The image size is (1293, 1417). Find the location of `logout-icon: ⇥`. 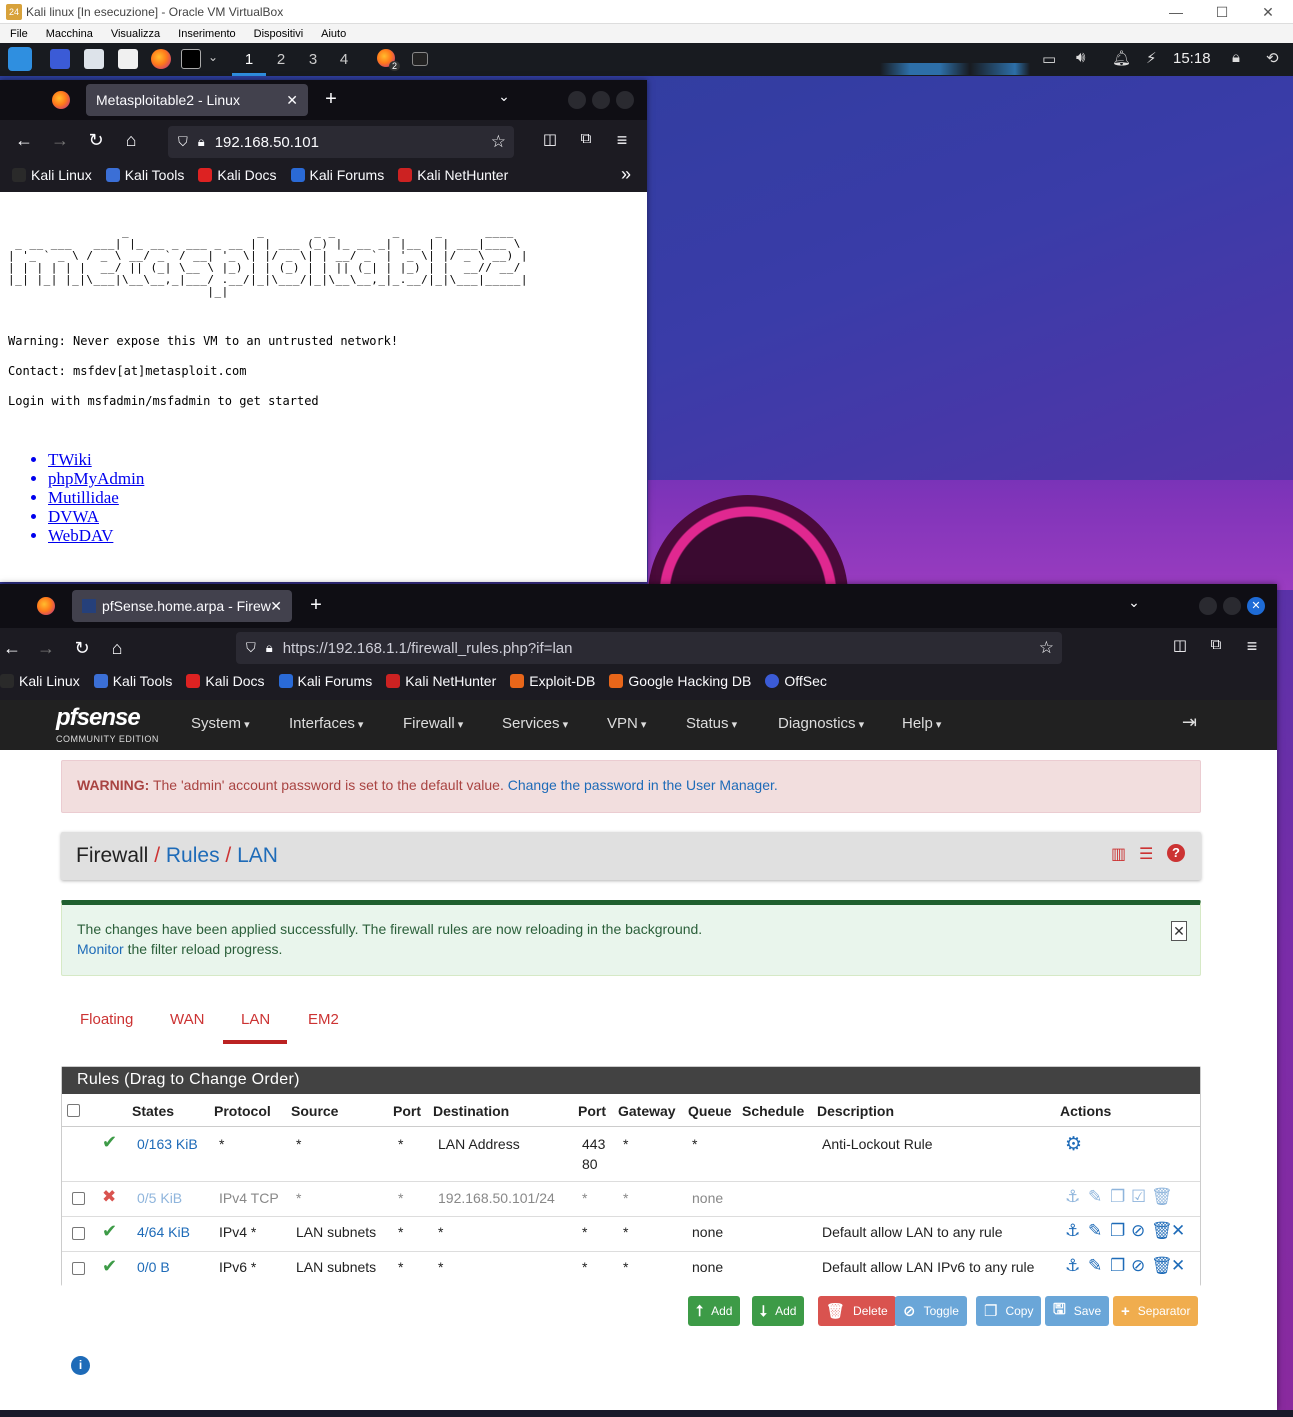

logout-icon: ⇥ is located at coordinates (1189, 722).